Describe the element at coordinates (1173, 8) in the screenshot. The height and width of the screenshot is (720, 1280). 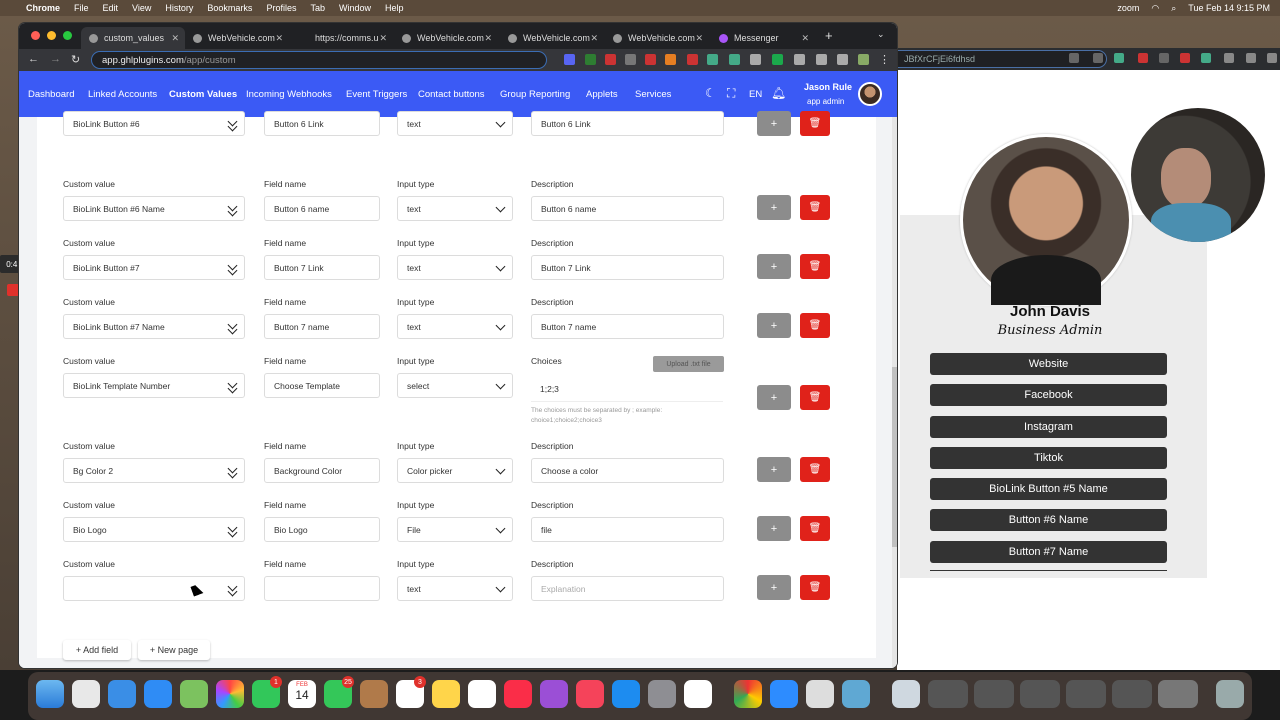
I see `search-icon: ⌕` at that location.